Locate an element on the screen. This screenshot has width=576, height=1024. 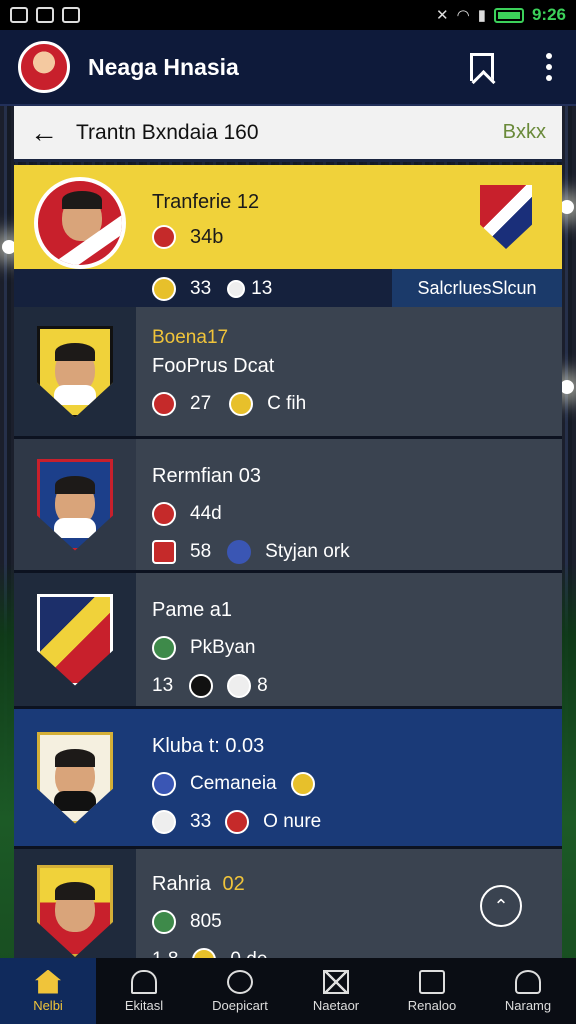
back-arrow-icon: ← is located at coordinates (44, 132).